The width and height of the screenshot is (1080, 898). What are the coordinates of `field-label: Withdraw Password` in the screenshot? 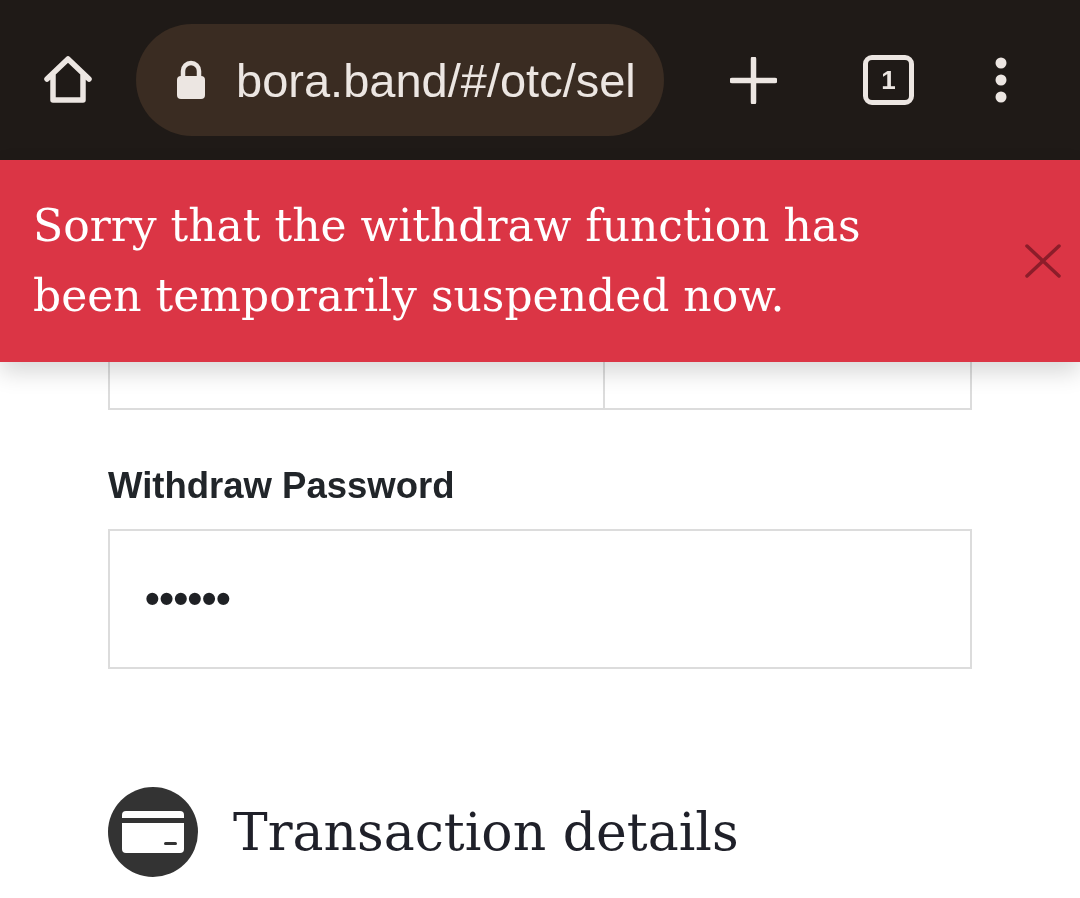 It's located at (282, 486).